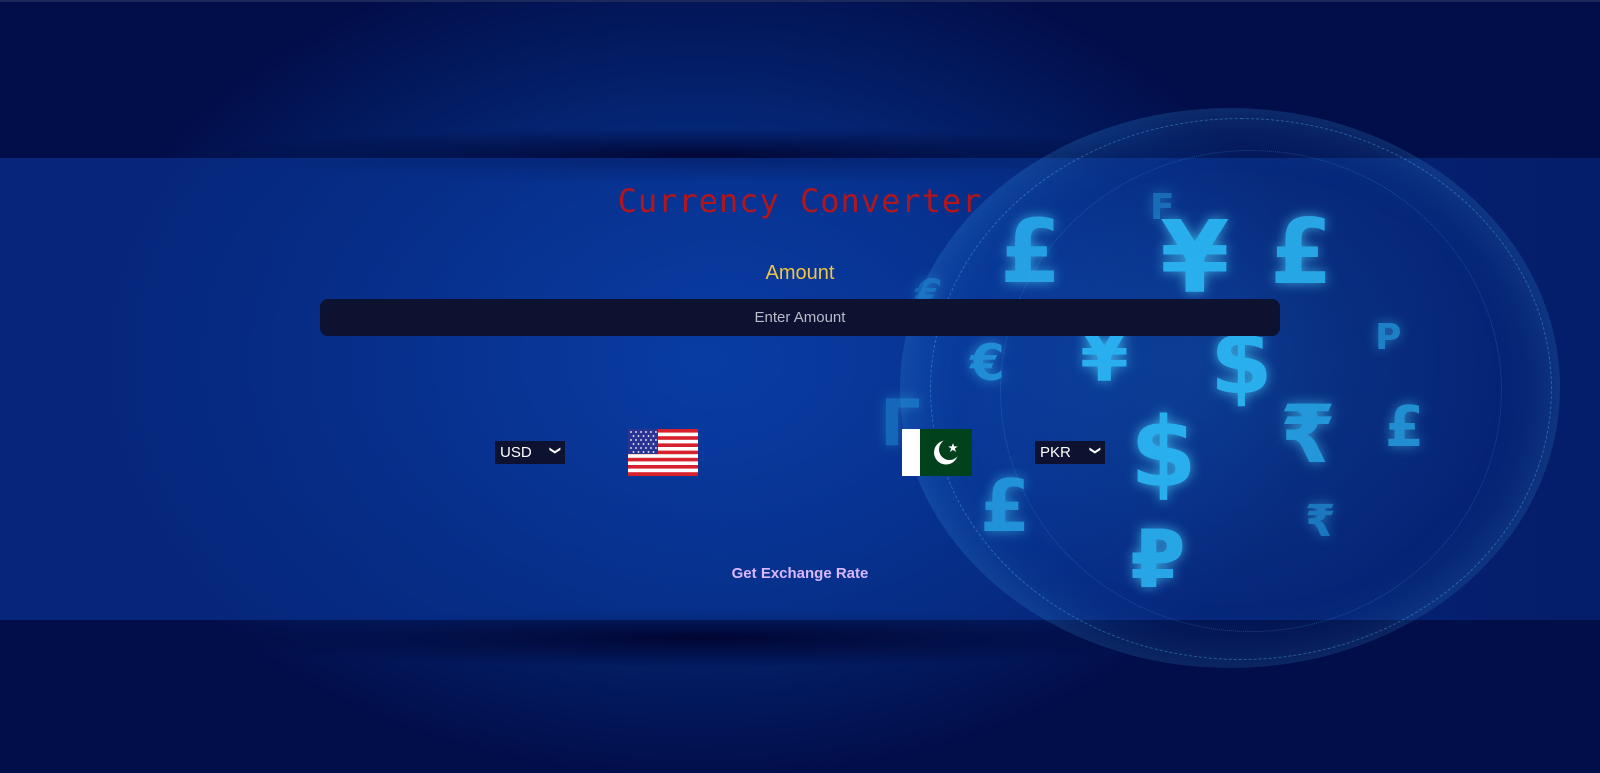 This screenshot has height=773, width=1600. I want to click on amount-input, so click(800, 317).